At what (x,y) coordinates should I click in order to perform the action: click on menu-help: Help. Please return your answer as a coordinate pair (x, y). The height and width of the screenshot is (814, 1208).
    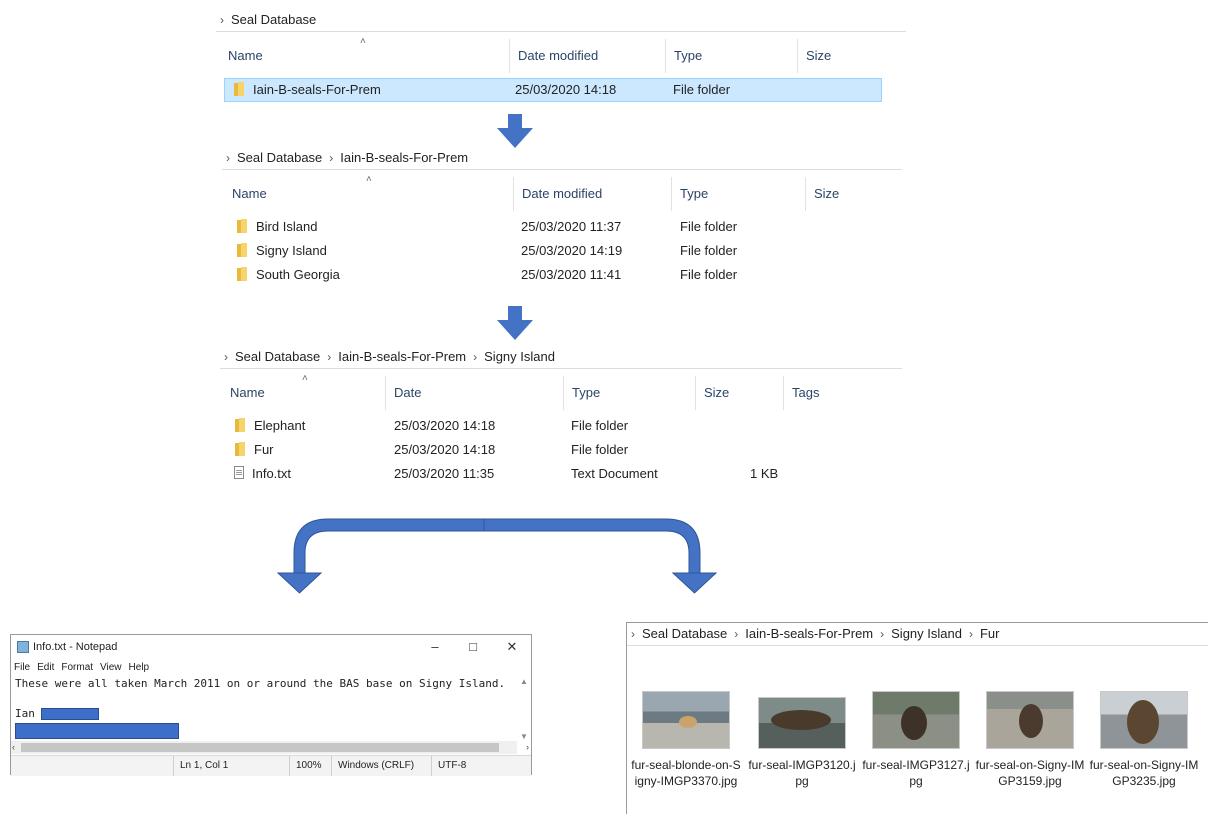
    Looking at the image, I should click on (139, 667).